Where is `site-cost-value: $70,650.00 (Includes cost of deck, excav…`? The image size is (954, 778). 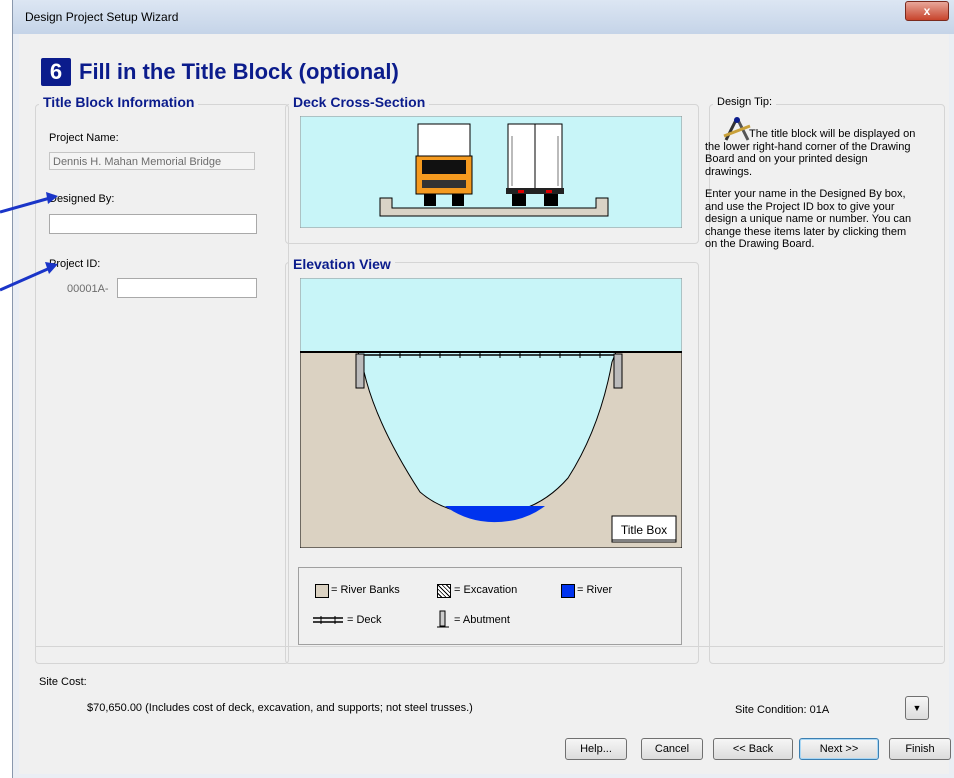 site-cost-value: $70,650.00 (Includes cost of deck, excav… is located at coordinates (280, 708).